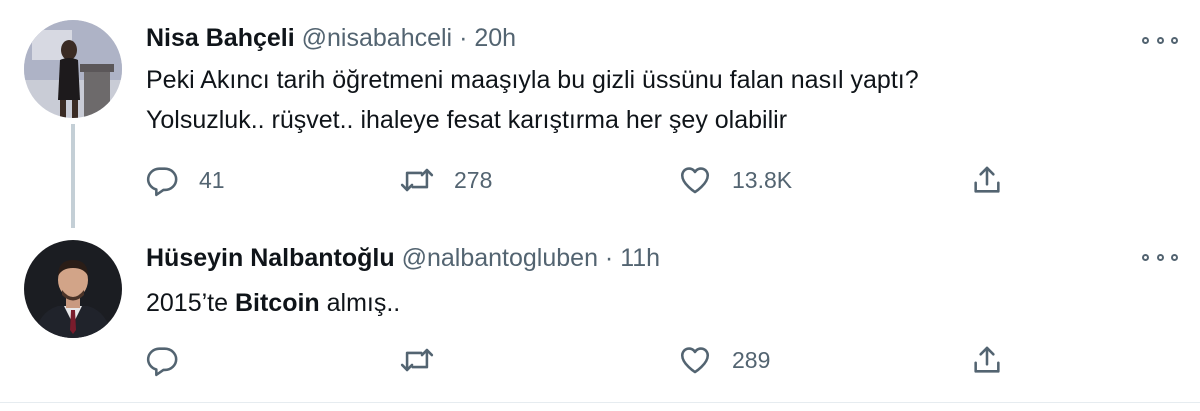  Describe the element at coordinates (762, 179) in the screenshot. I see `like-count: 13.8K` at that location.